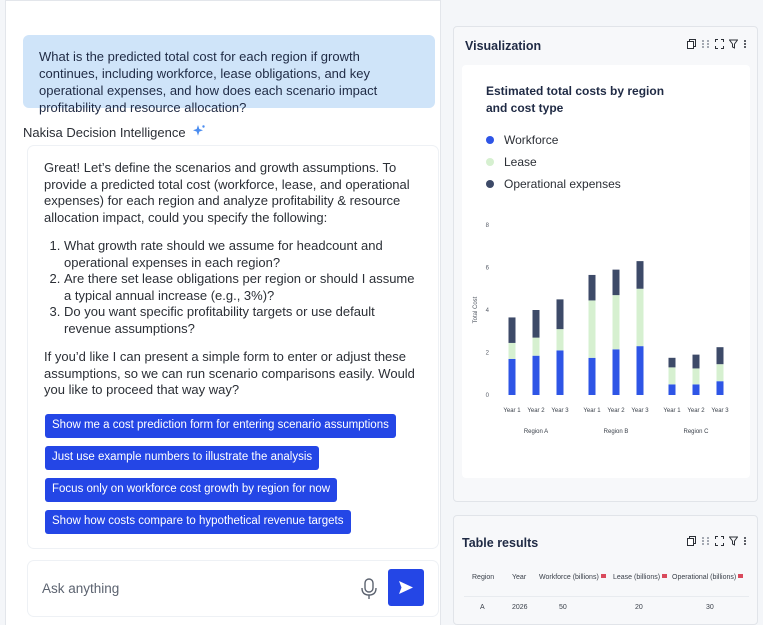 The image size is (763, 625). Describe the element at coordinates (192, 588) in the screenshot. I see `chat-input` at that location.